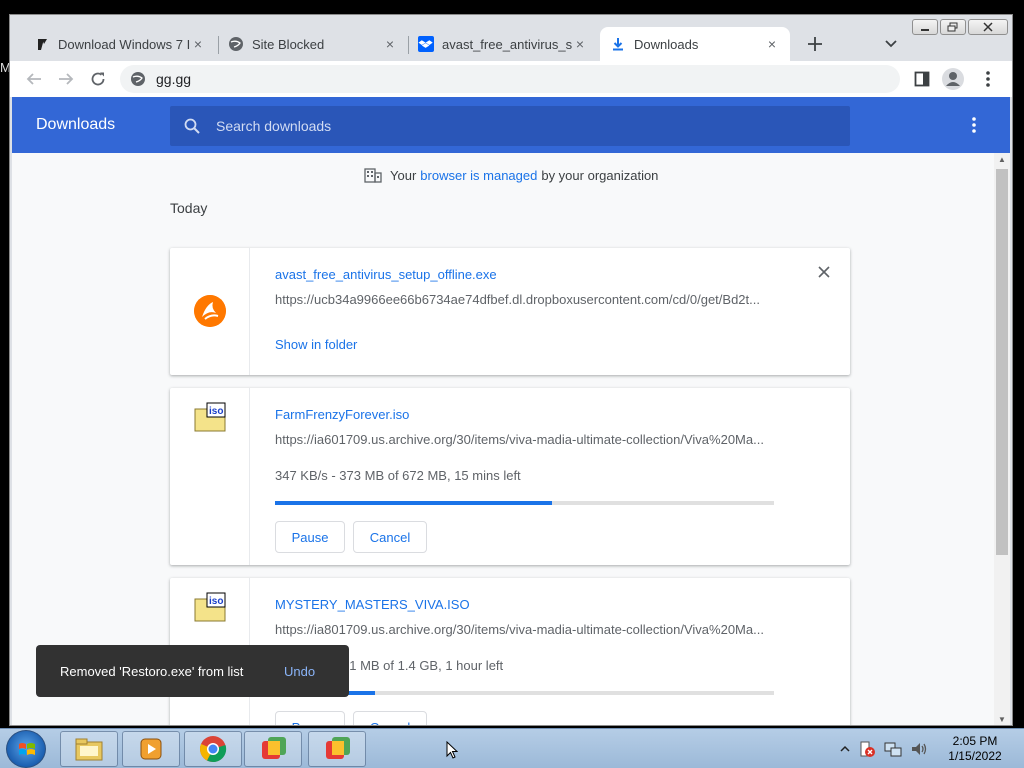 The height and width of the screenshot is (768, 1024). Describe the element at coordinates (210, 476) in the screenshot. I see `file-icon-column: iso` at that location.